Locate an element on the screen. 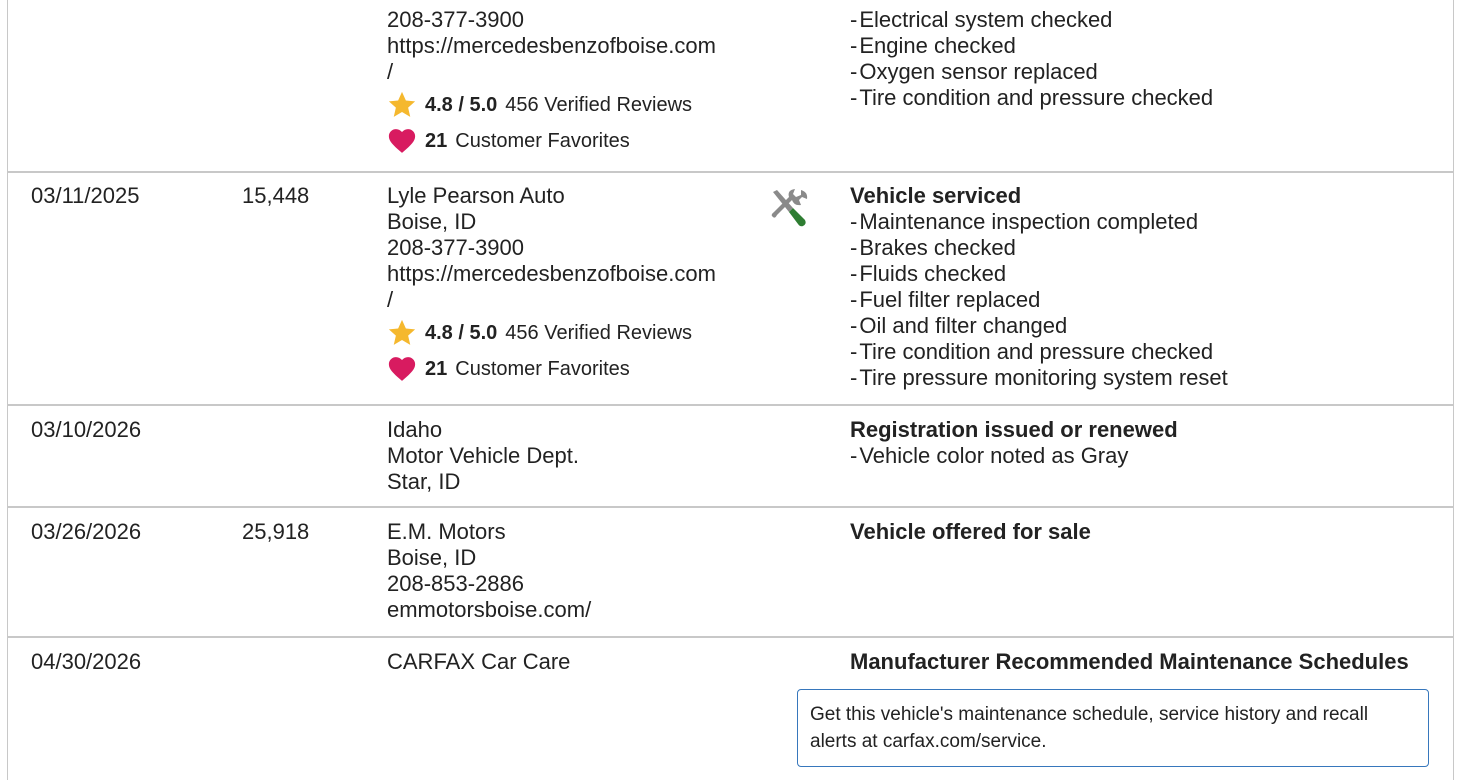  comment-item: Electrical system checked is located at coordinates (1031, 20).